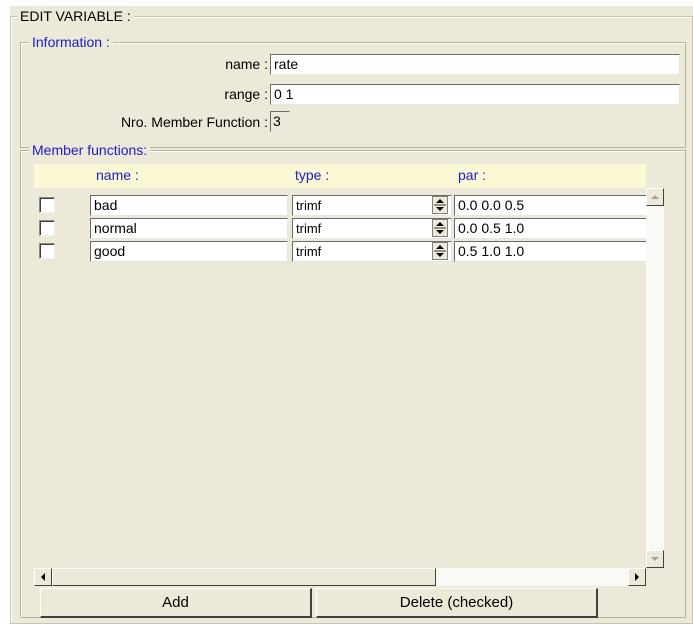 This screenshot has height=627, width=693. Describe the element at coordinates (194, 122) in the screenshot. I see `nro-member-function-label: Nro. Member Function :` at that location.